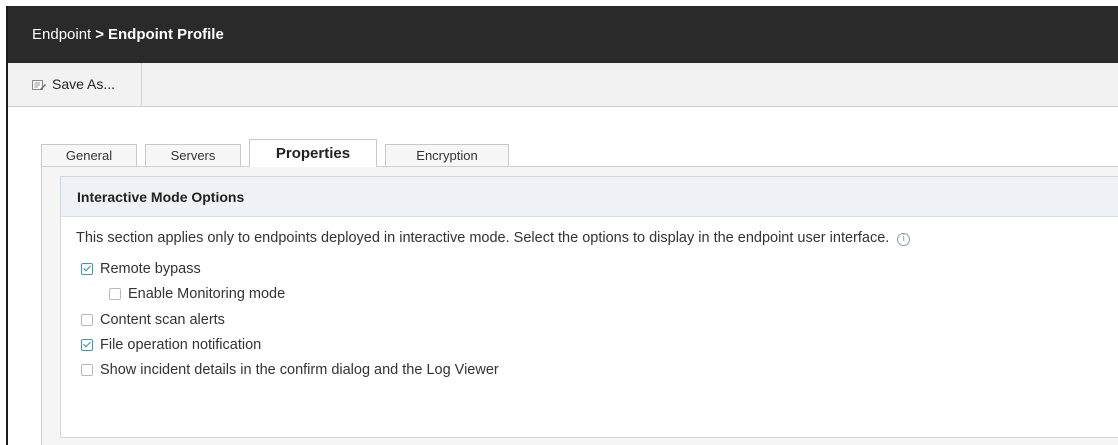  I want to click on file-operation-notification-checkbox, so click(87, 345).